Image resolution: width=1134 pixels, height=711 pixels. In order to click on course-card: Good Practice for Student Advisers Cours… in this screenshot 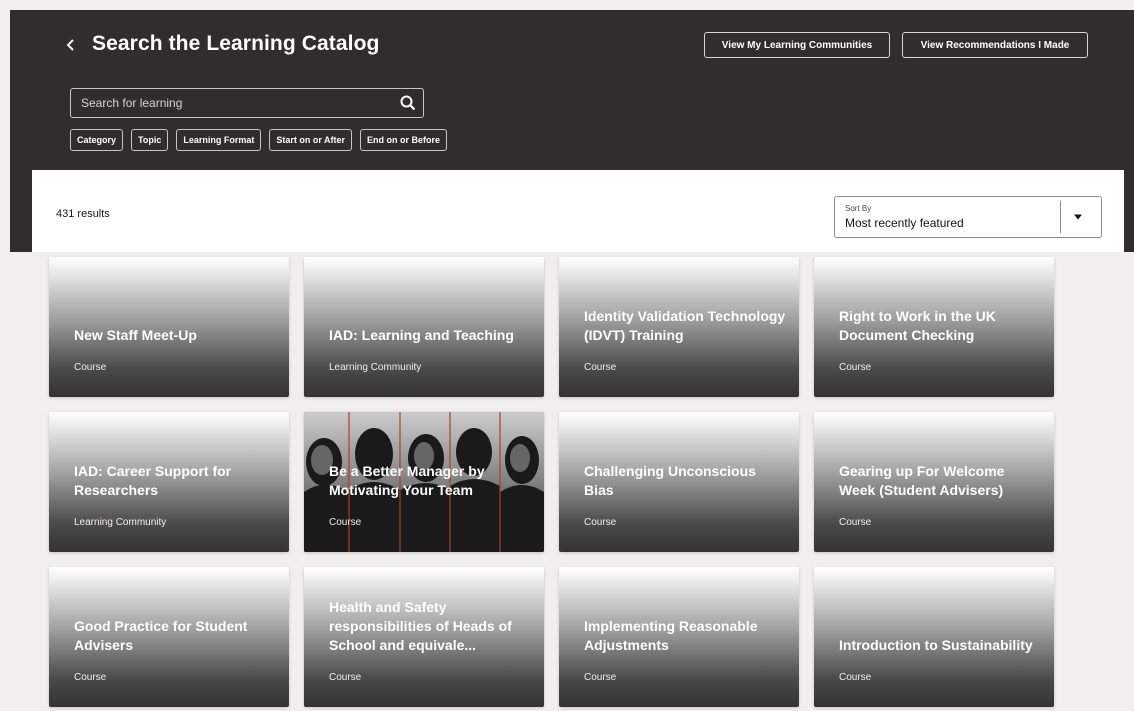, I will do `click(169, 637)`.